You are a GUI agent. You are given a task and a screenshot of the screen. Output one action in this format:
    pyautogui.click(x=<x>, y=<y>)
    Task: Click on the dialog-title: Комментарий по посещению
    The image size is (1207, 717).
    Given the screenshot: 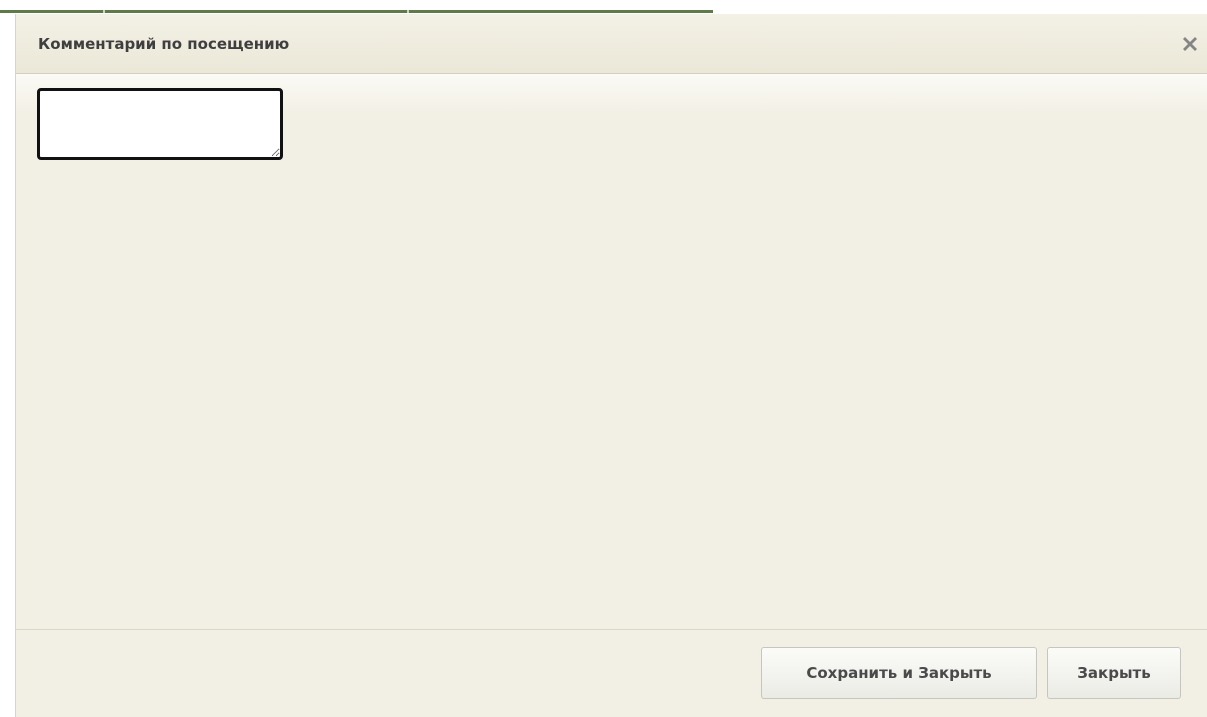 What is the action you would take?
    pyautogui.click(x=164, y=44)
    